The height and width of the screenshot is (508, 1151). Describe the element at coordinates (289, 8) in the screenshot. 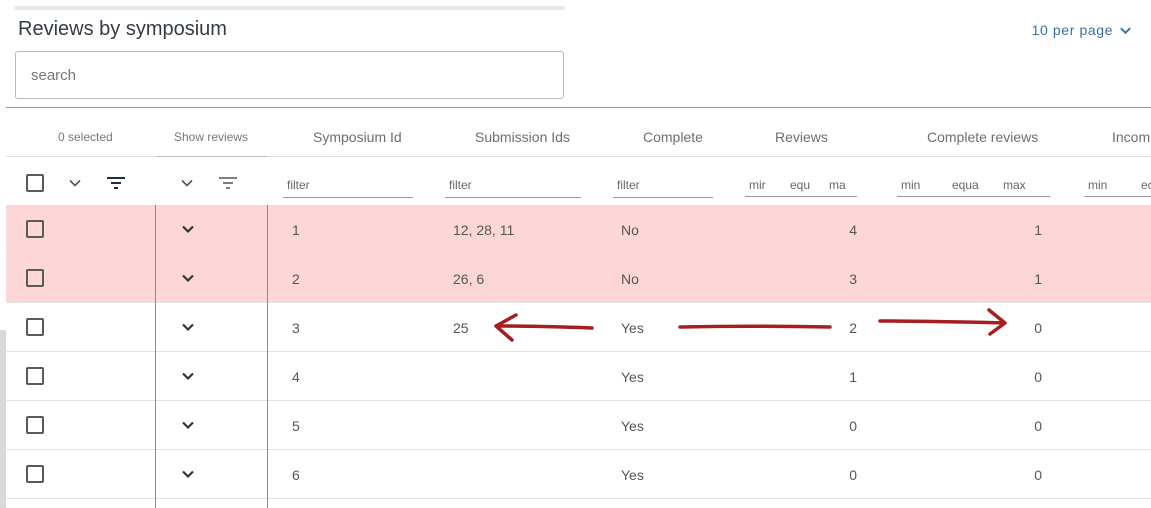

I see `top-divider` at that location.